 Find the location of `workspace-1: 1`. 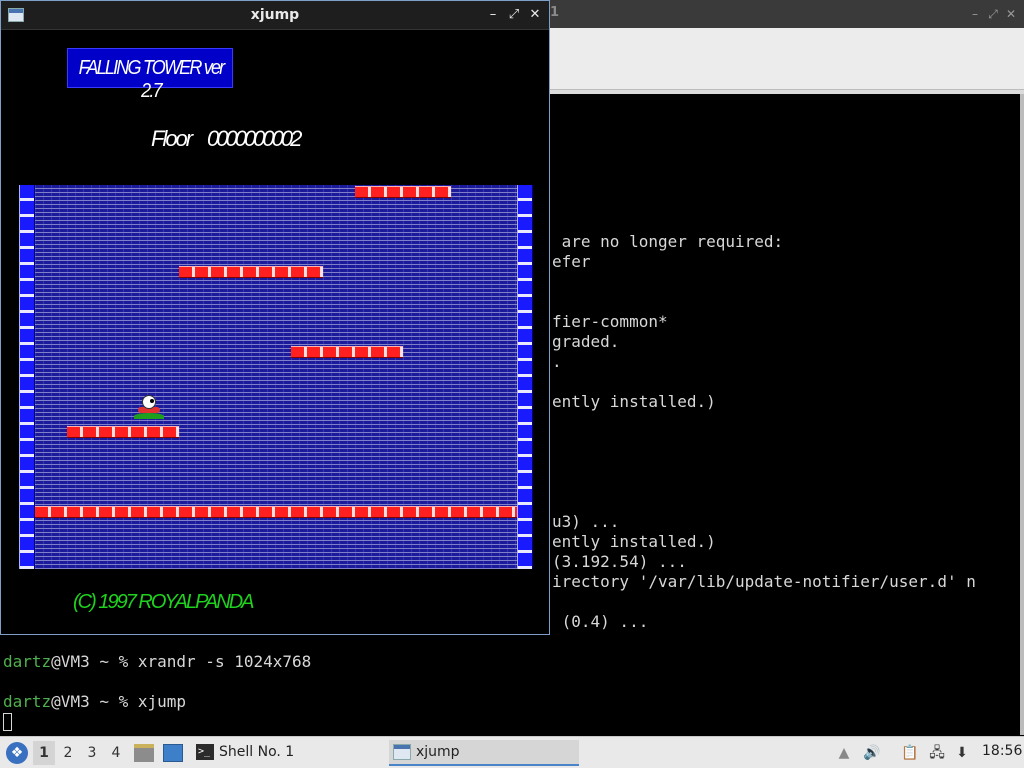

workspace-1: 1 is located at coordinates (44, 753).